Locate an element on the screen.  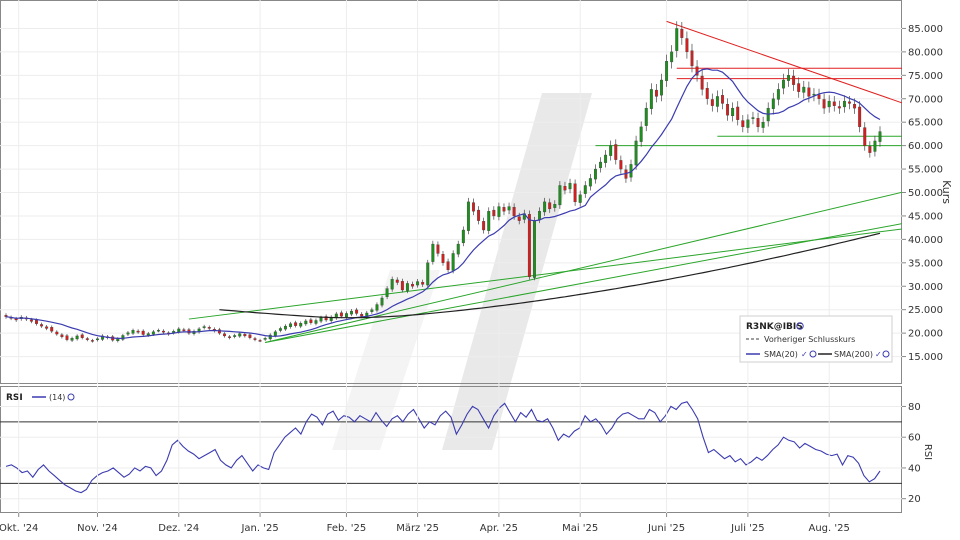
price-tick-label: 60.000 is located at coordinates (925, 146).